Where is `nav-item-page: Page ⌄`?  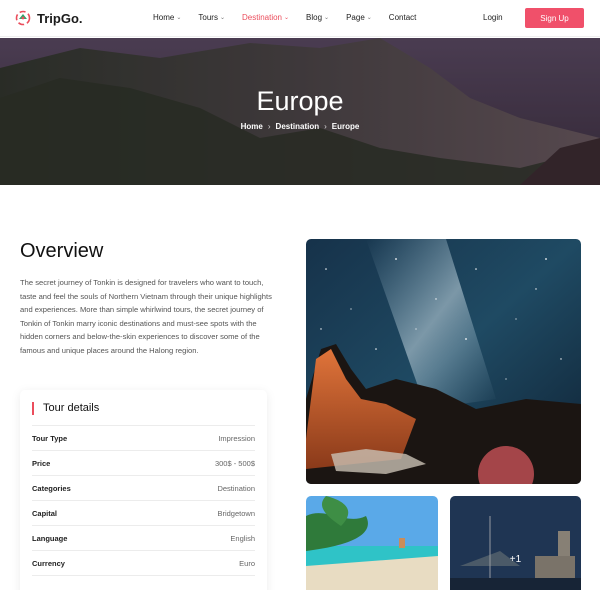
nav-item-page: Page ⌄ is located at coordinates (359, 17).